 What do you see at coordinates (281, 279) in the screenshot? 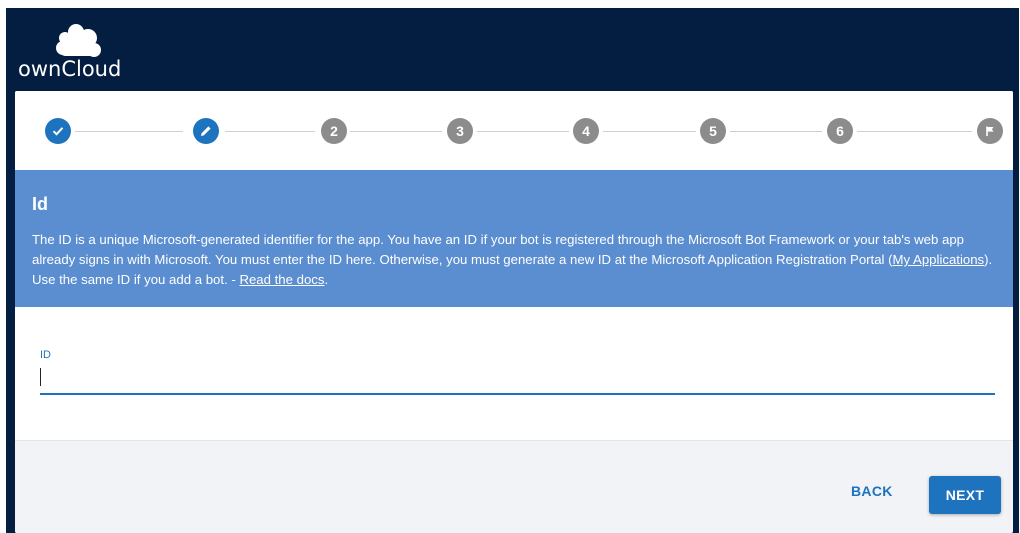
I see `read-the-docs-link: Read the docs` at bounding box center [281, 279].